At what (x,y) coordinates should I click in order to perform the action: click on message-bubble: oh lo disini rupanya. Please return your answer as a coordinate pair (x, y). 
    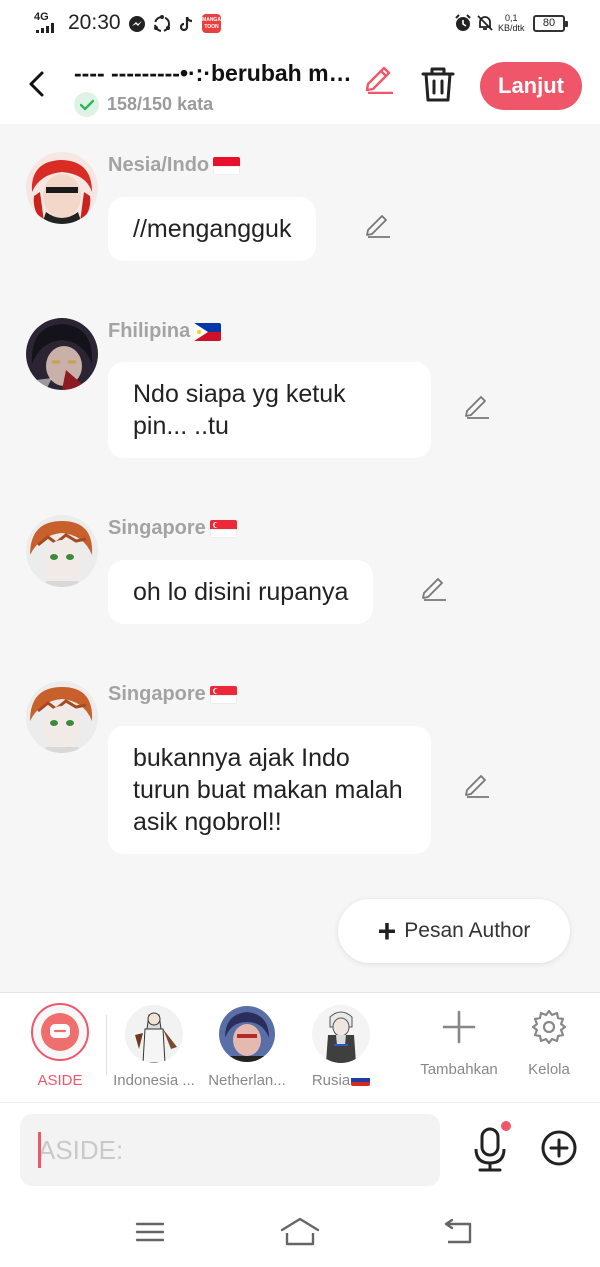
    Looking at the image, I should click on (241, 592).